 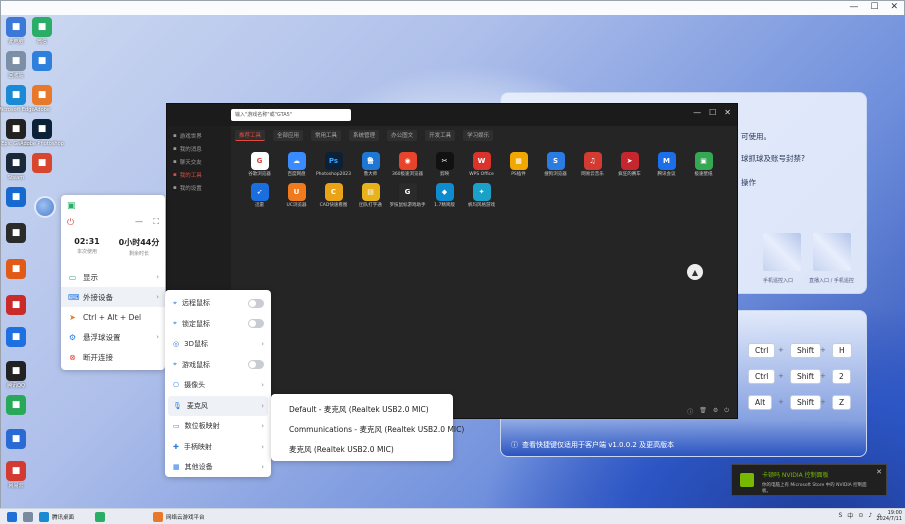 I want to click on desktop-icon: ■ Adobe, so click(x=42, y=99).